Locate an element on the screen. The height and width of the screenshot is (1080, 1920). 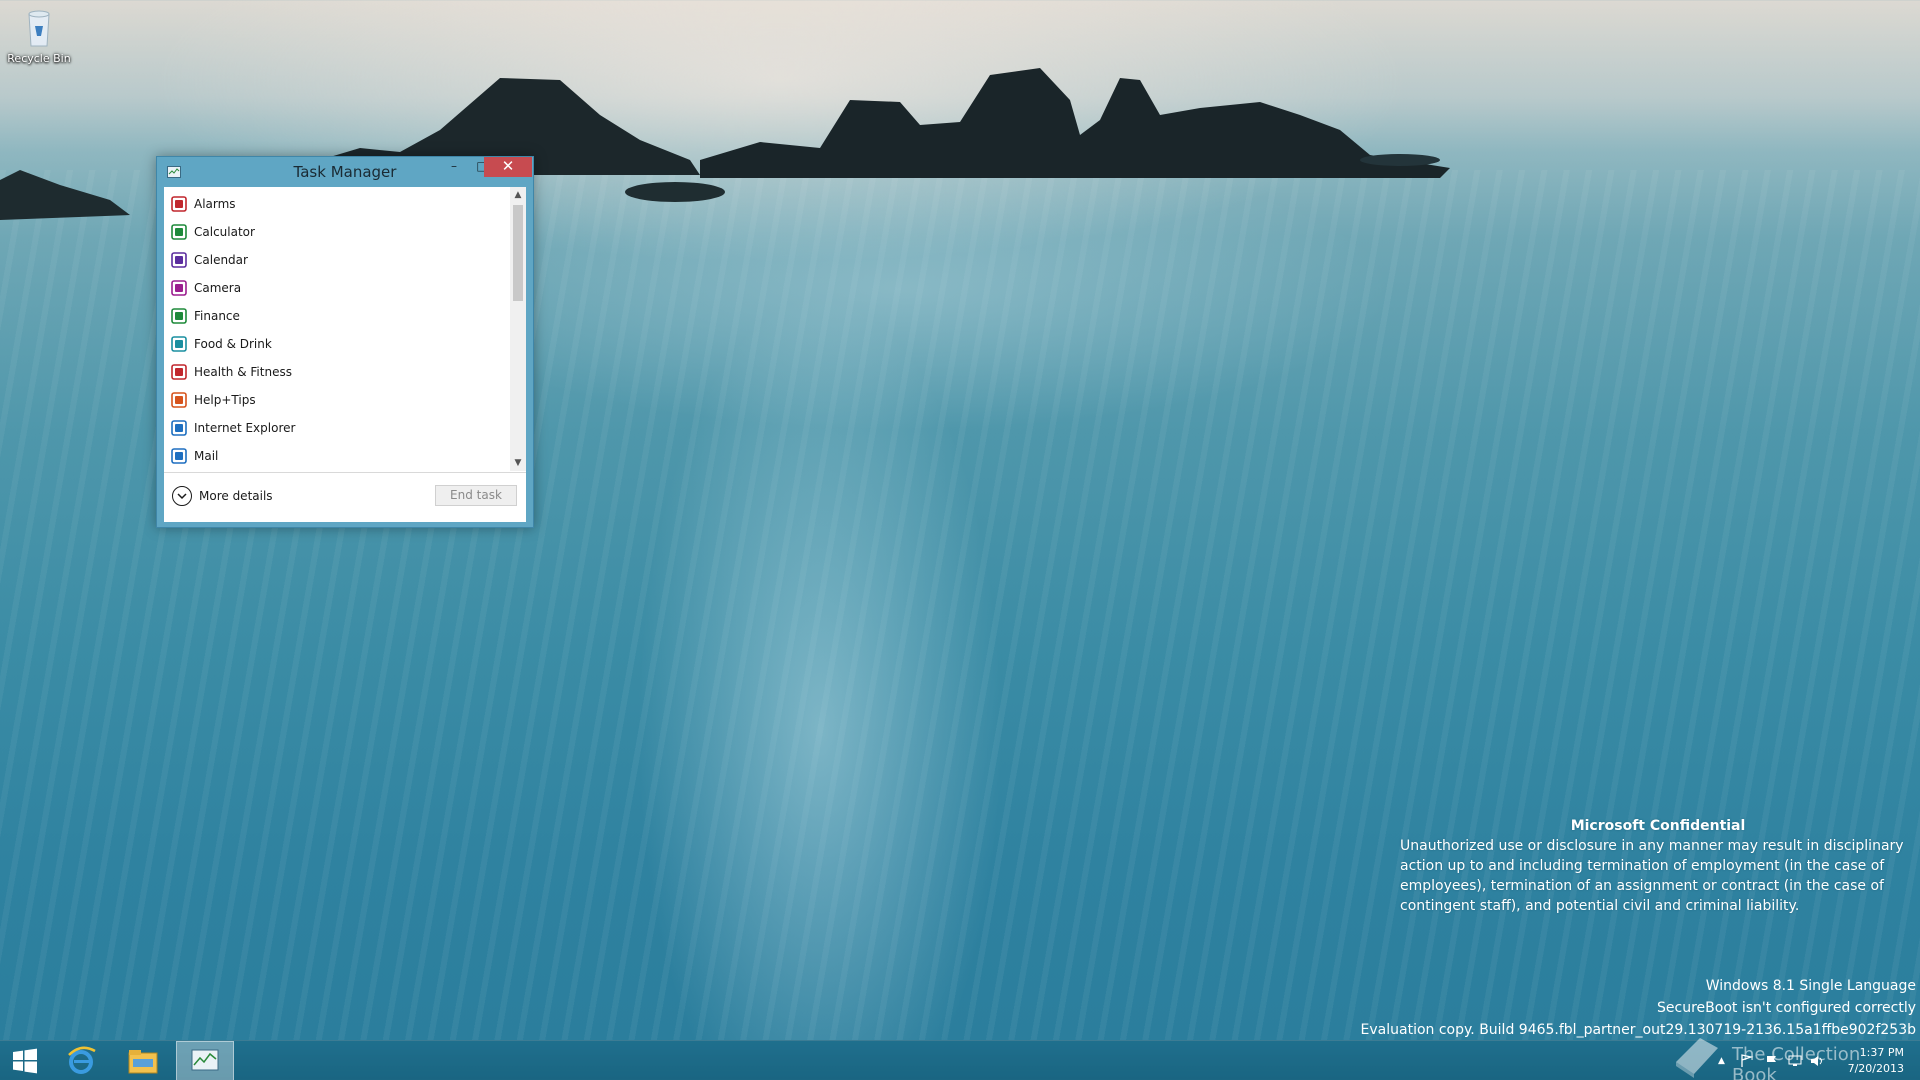
clock-date: 7/20/2013 is located at coordinates (1875, 1068).